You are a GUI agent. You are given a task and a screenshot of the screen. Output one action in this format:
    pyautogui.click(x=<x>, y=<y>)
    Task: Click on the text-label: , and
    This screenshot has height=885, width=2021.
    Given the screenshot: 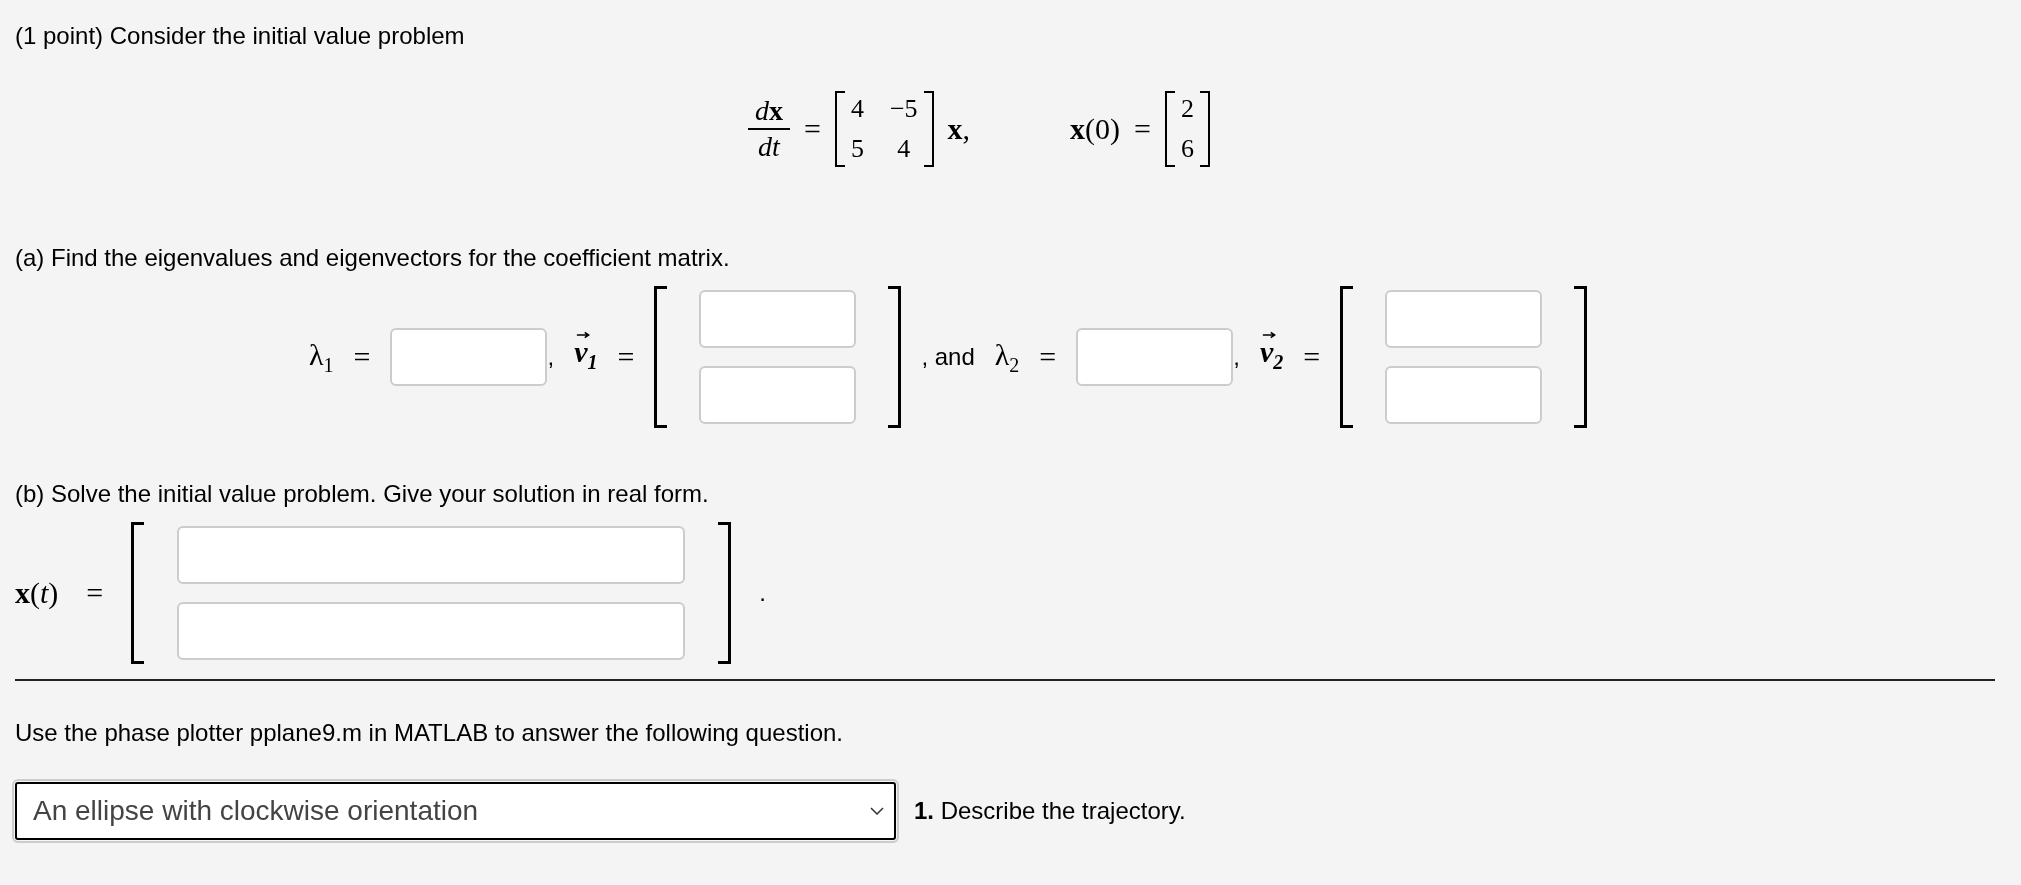 What is the action you would take?
    pyautogui.click(x=948, y=357)
    